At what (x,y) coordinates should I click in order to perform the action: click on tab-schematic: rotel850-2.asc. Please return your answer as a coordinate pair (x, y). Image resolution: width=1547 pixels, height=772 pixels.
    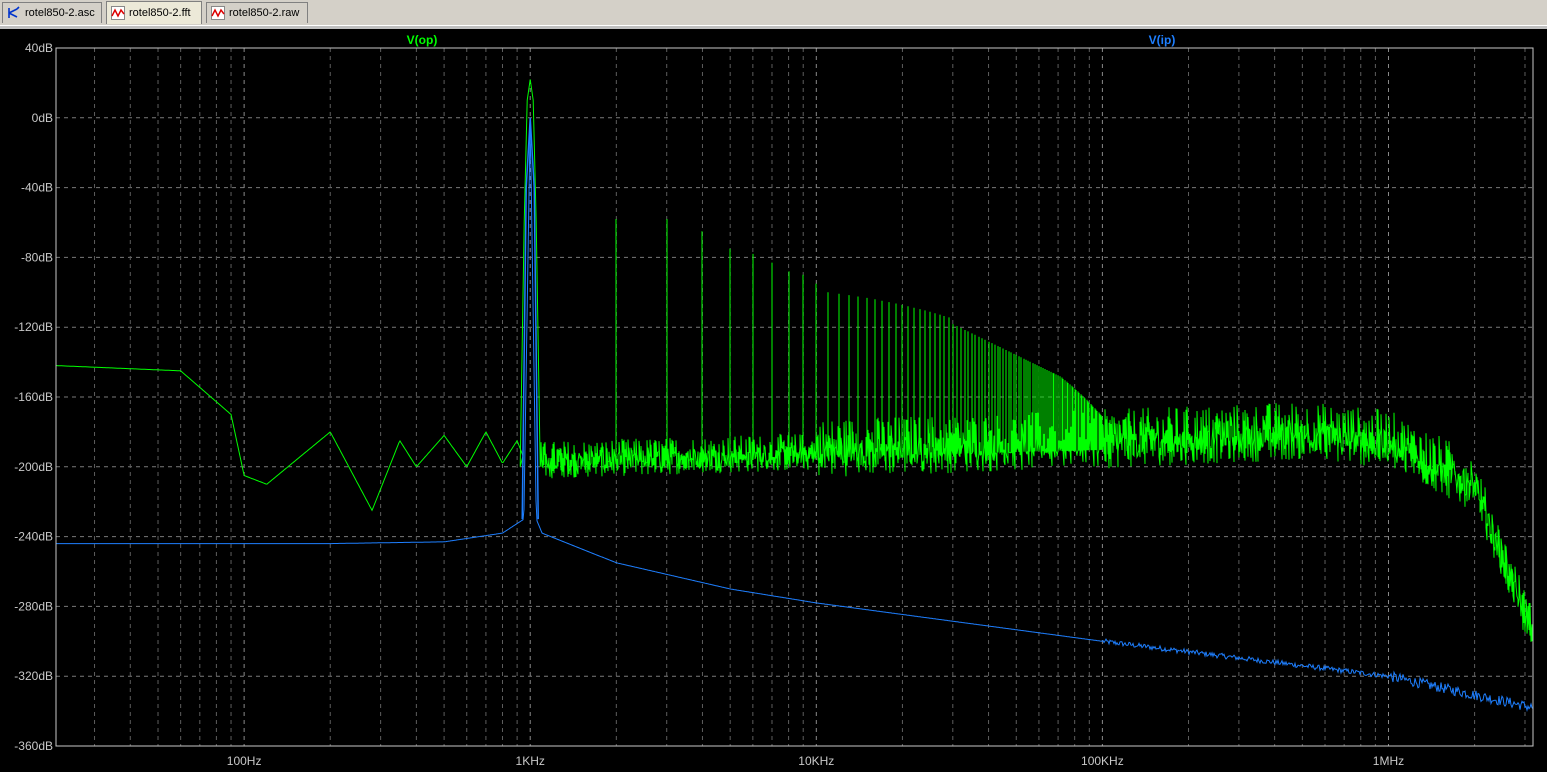
    Looking at the image, I should click on (52, 12).